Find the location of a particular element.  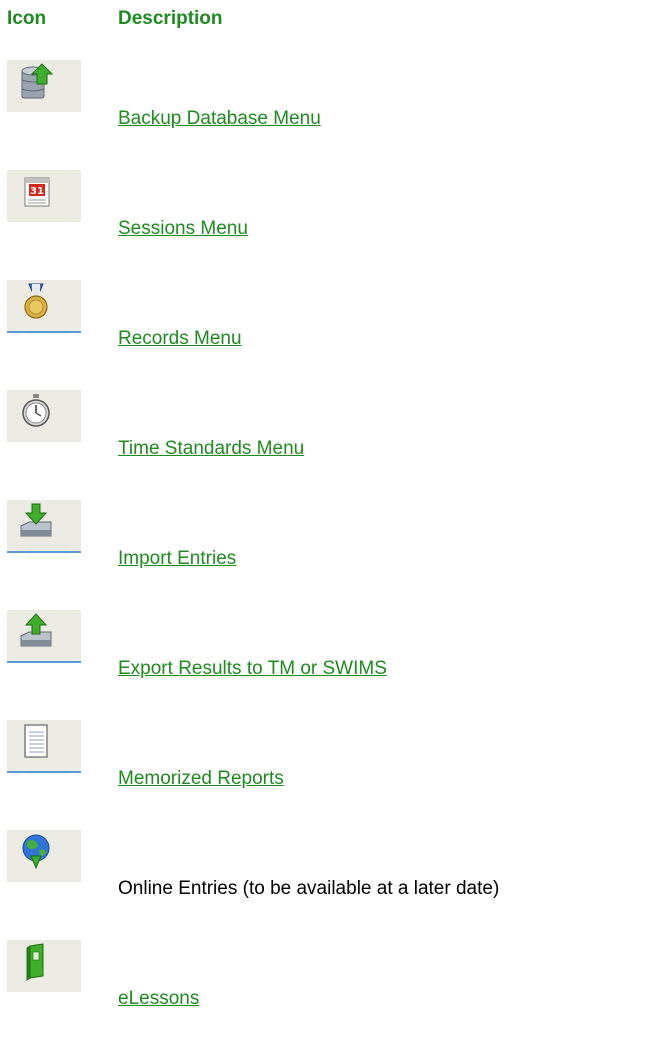

icon-tile: 31 is located at coordinates (44, 196).